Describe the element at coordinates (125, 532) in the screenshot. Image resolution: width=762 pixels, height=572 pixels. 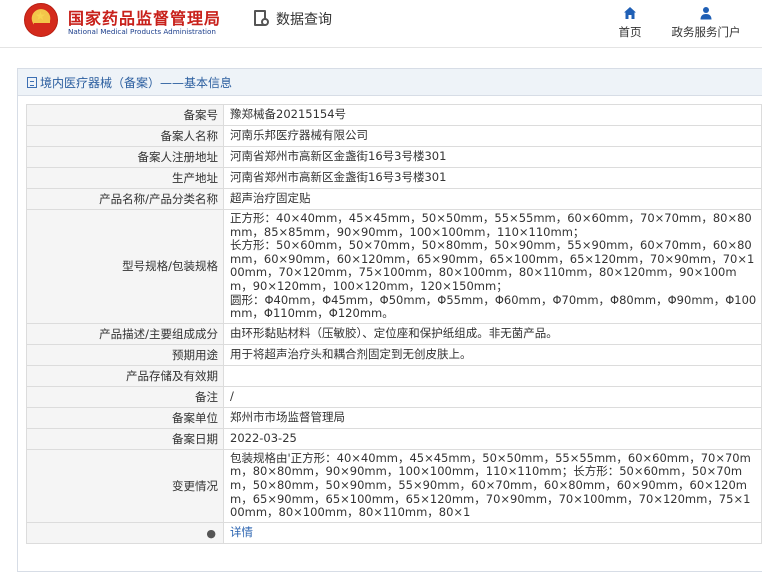
I see `detail-label: ●` at that location.